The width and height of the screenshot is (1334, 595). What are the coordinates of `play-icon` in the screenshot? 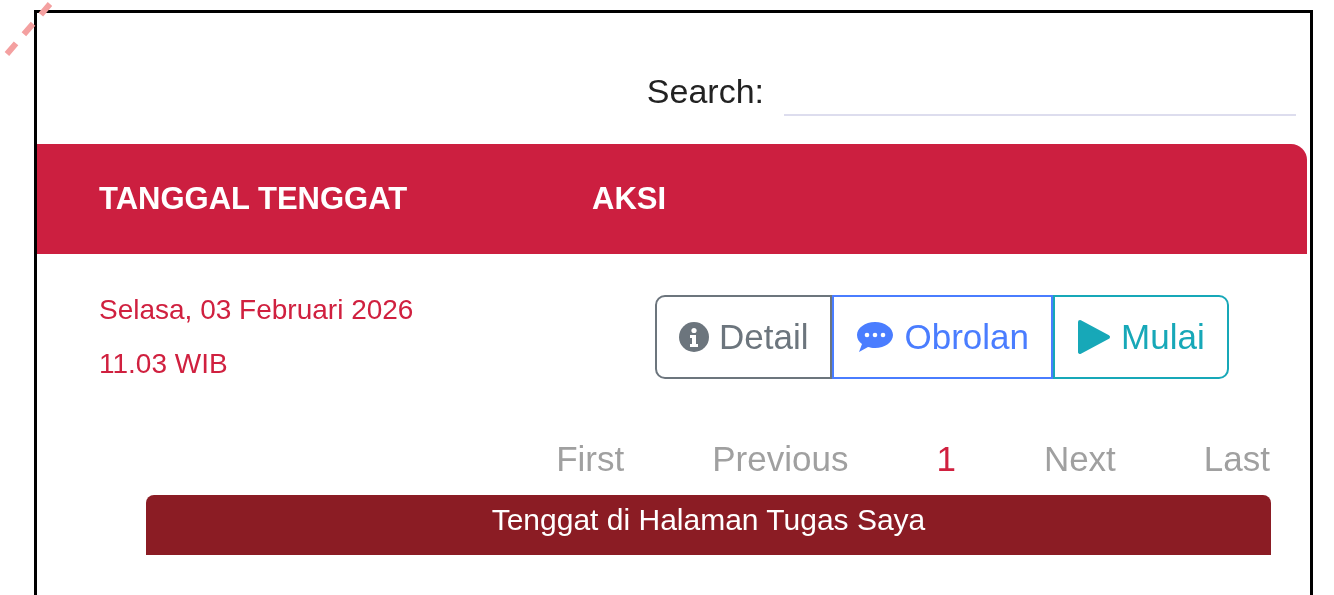 It's located at (1094, 336).